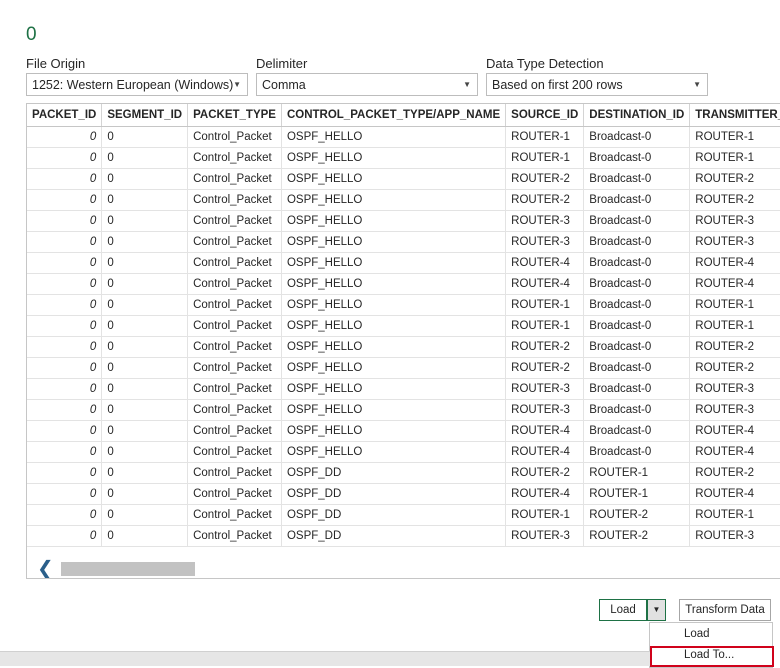 The width and height of the screenshot is (780, 668). Describe the element at coordinates (367, 84) in the screenshot. I see `delimiter-select: Comma ▼` at that location.